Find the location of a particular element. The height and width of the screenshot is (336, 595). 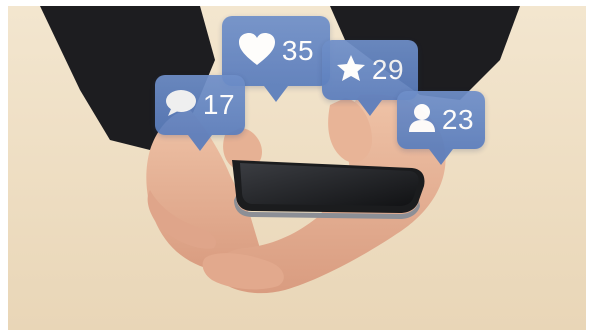

likes-count: 35 is located at coordinates (298, 50).